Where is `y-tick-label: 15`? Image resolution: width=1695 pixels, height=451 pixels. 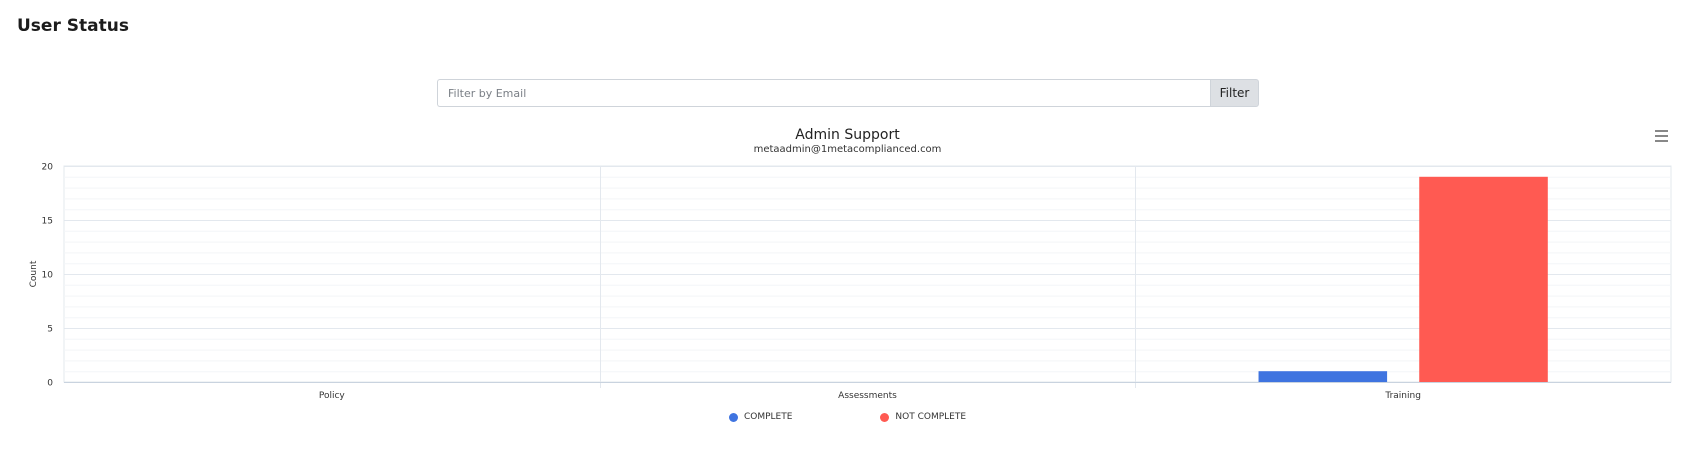 y-tick-label: 15 is located at coordinates (47, 222).